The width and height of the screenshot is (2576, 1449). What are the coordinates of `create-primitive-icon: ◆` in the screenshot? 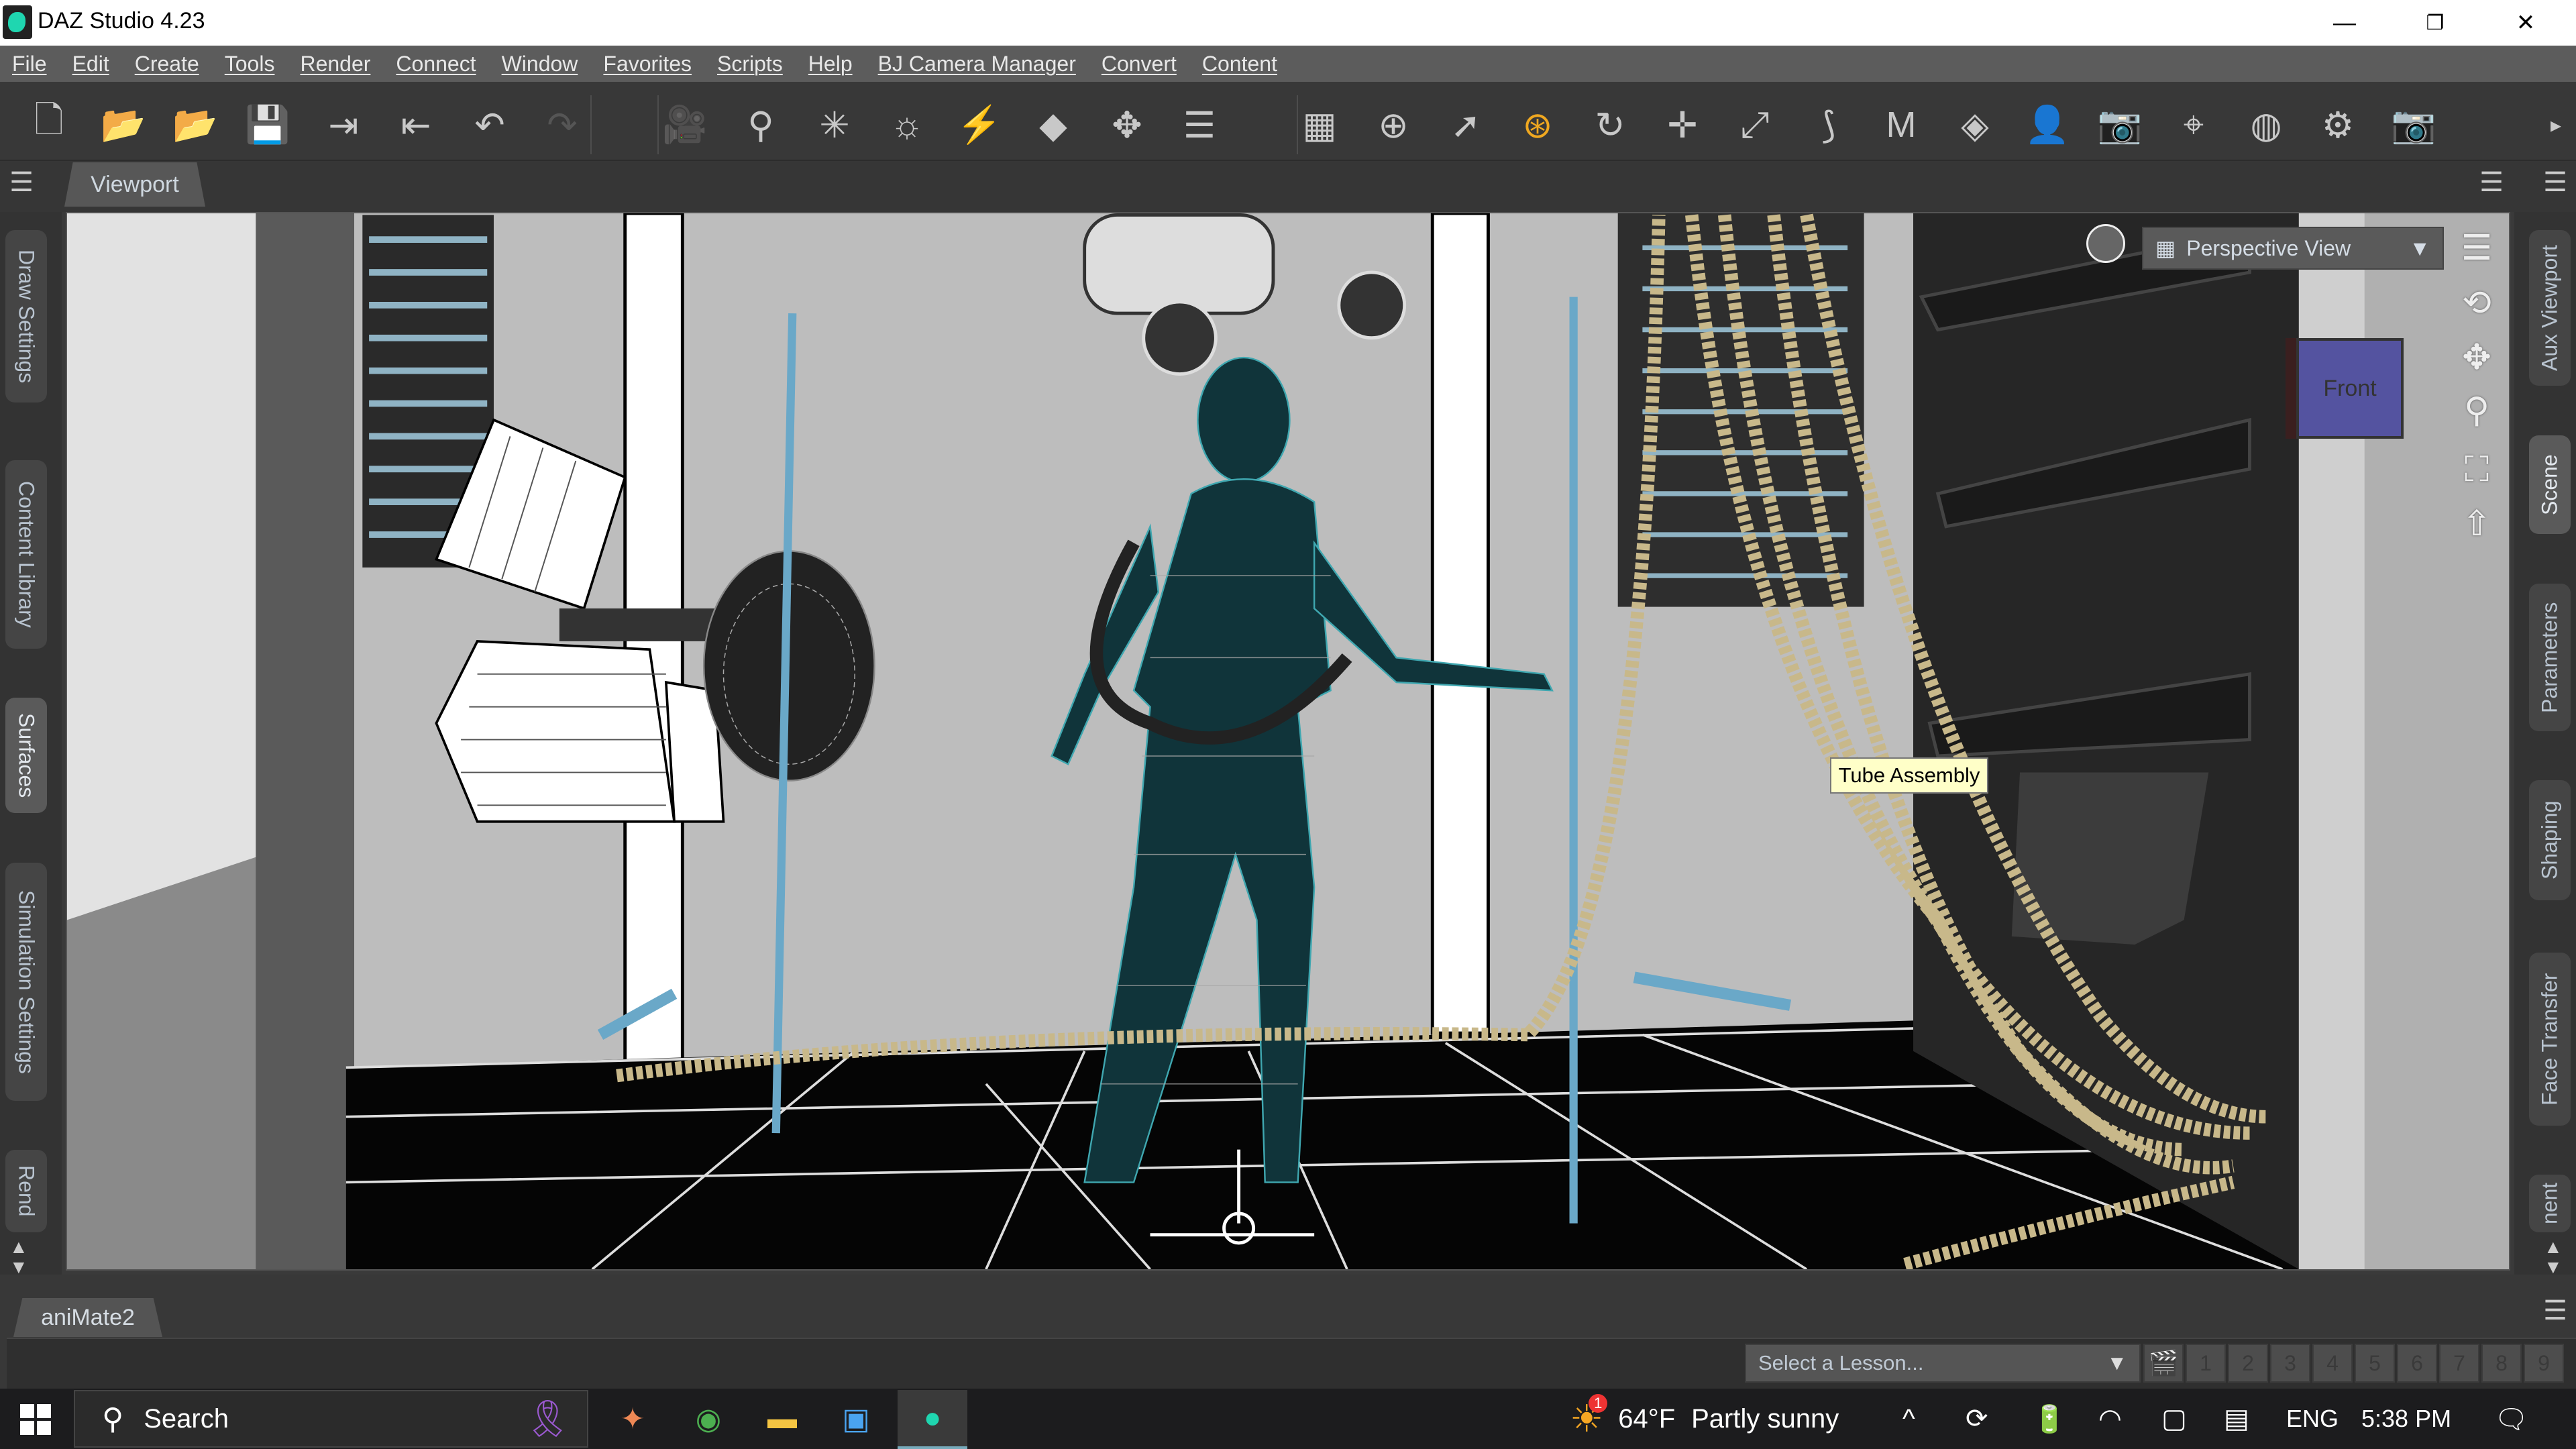 It's located at (1053, 125).